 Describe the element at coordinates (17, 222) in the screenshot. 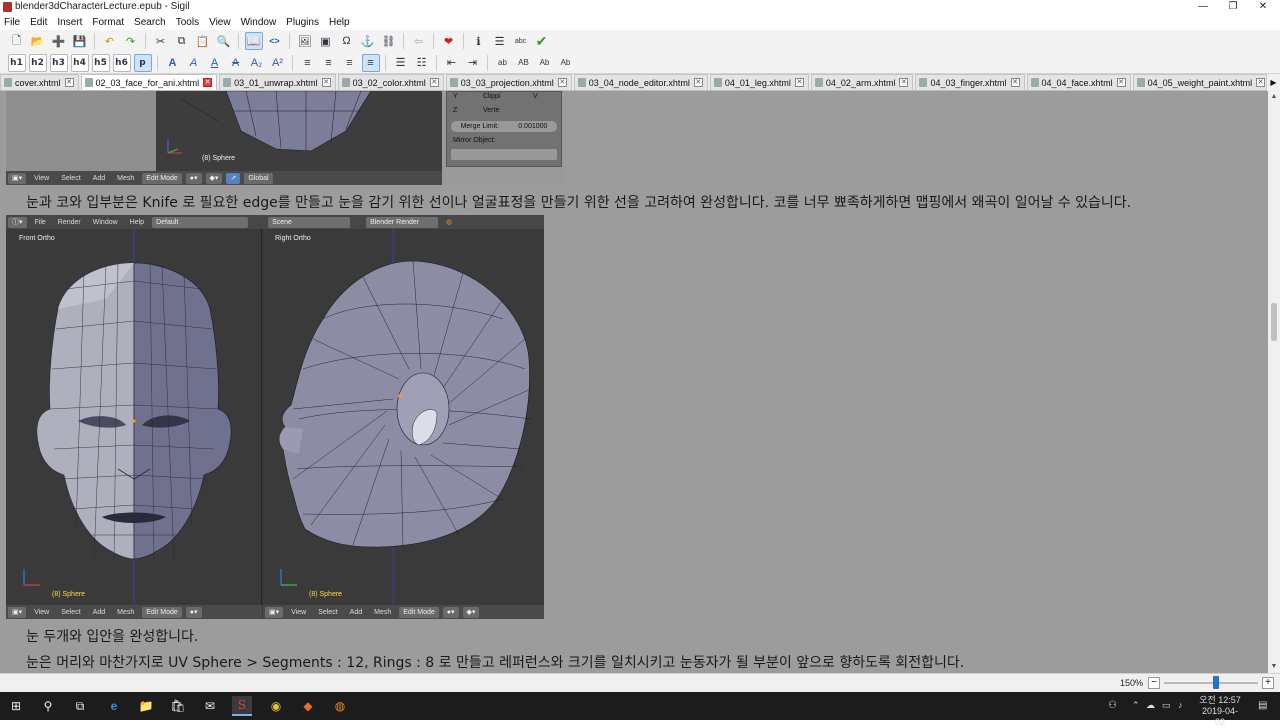

I see `info-editor-type-button: ⓘ▾` at that location.